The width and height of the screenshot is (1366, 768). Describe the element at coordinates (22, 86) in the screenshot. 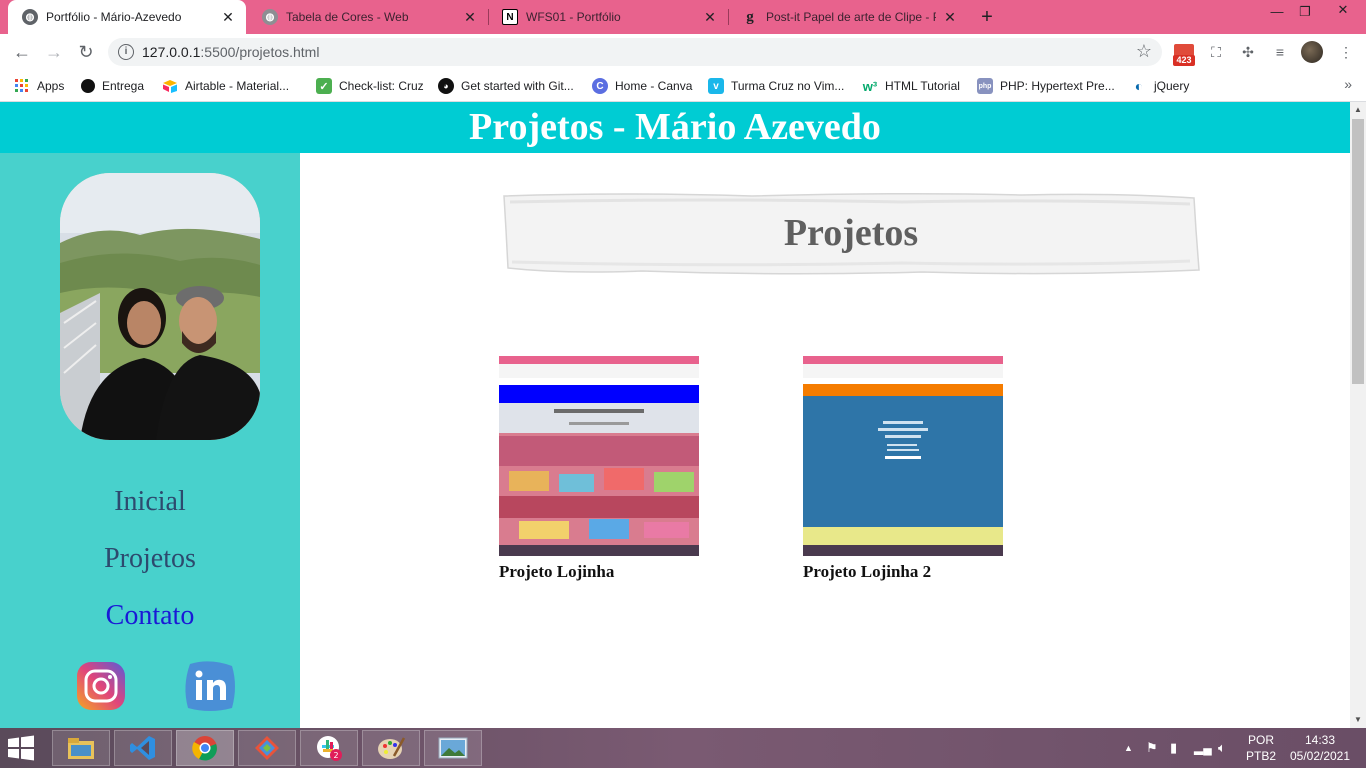

I see `apps-grid-icon` at that location.